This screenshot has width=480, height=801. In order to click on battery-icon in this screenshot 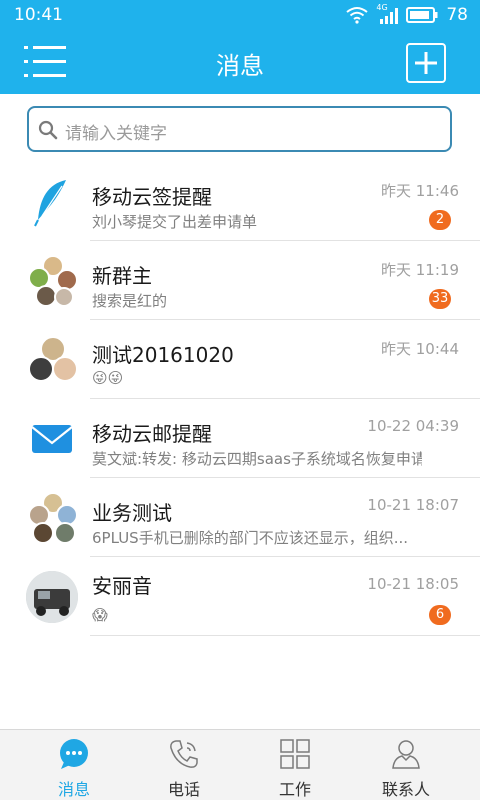, I will do `click(422, 15)`.